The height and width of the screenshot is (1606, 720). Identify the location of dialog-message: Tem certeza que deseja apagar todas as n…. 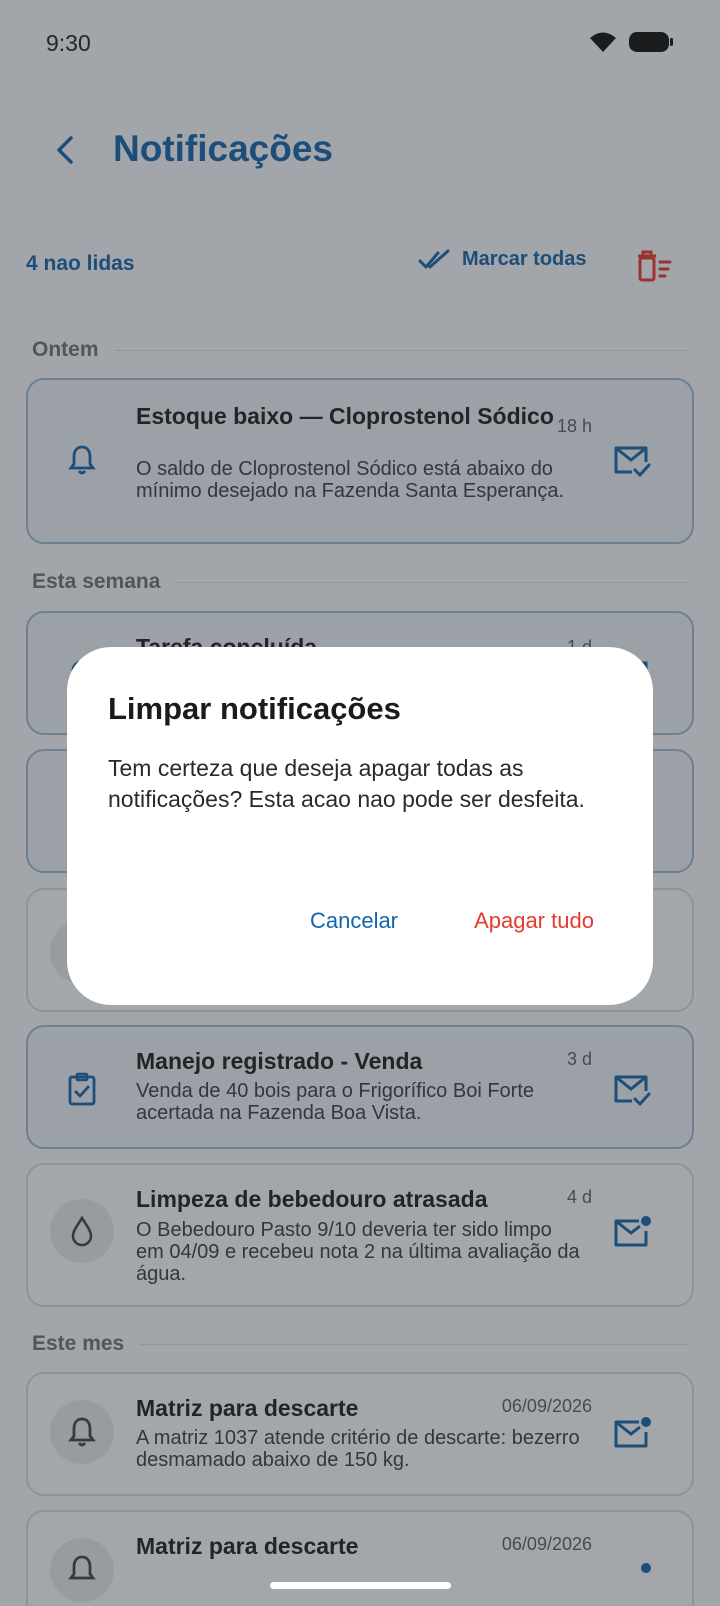
(346, 783).